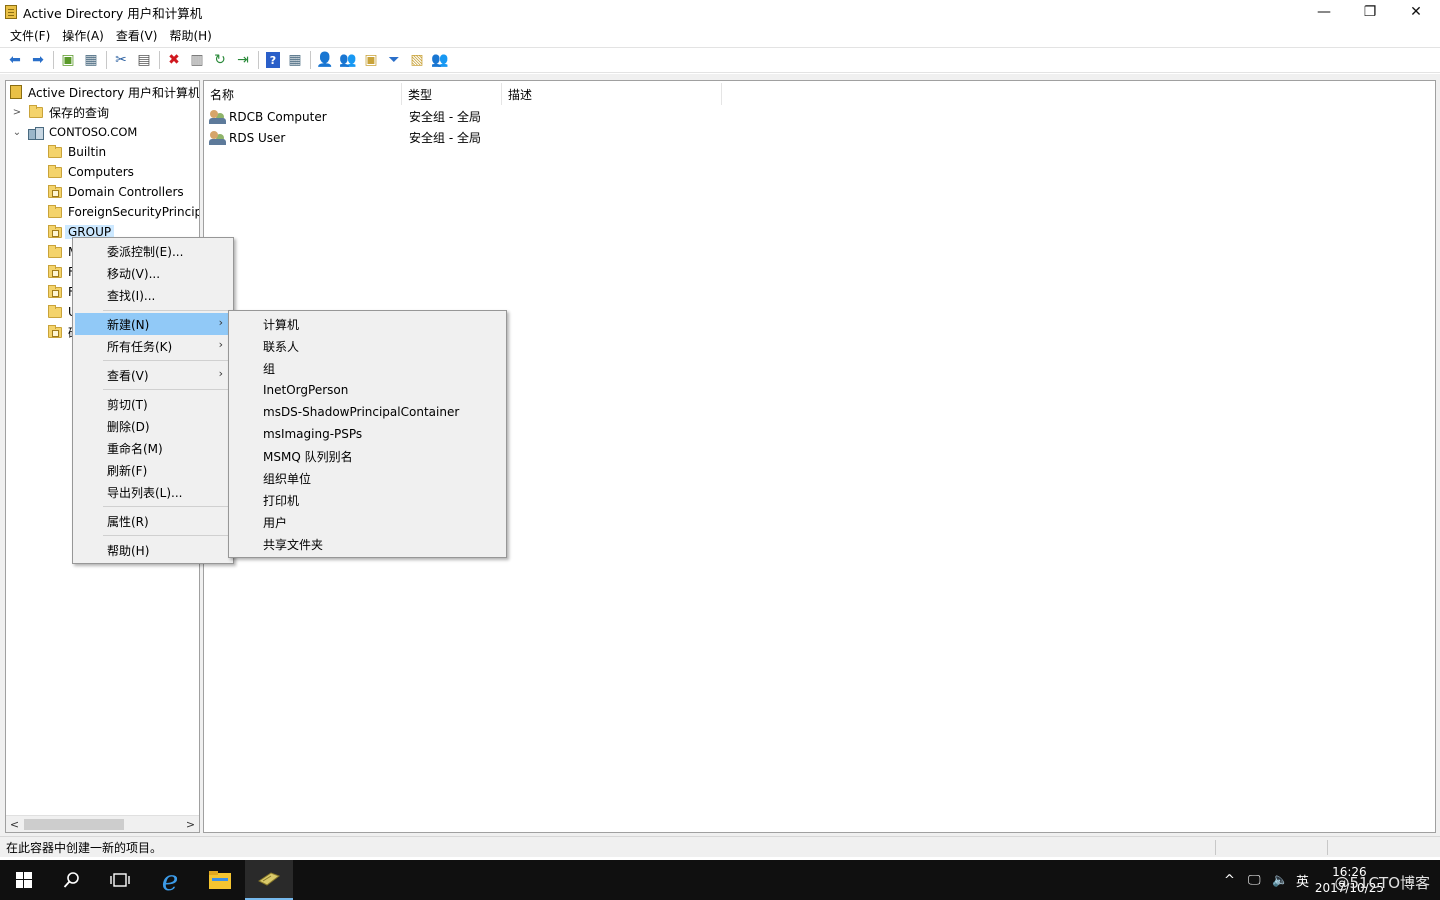 The image size is (1440, 900). I want to click on add-to-group-icon: 👥, so click(440, 60).